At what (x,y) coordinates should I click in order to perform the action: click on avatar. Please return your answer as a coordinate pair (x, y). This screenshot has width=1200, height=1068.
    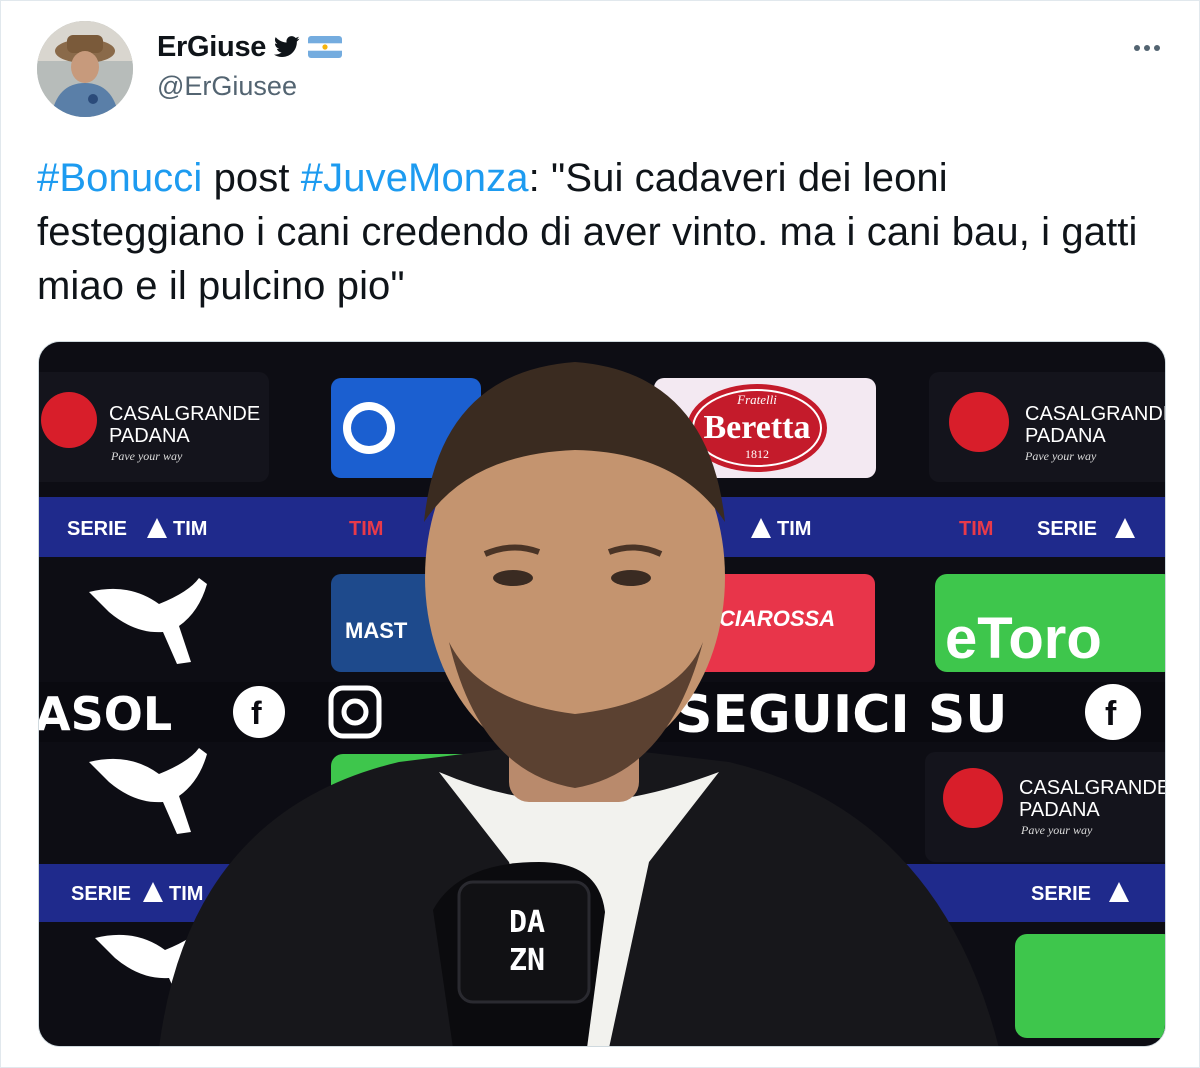
    Looking at the image, I should click on (85, 69).